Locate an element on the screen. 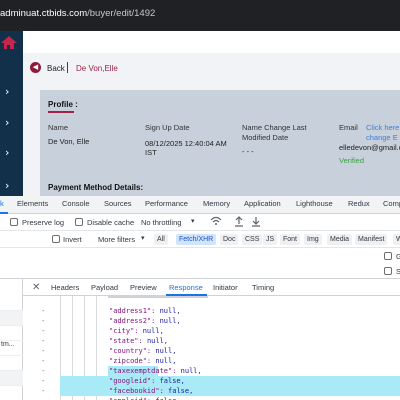 The width and height of the screenshot is (400, 400). filter-doc: Doc is located at coordinates (229, 239).